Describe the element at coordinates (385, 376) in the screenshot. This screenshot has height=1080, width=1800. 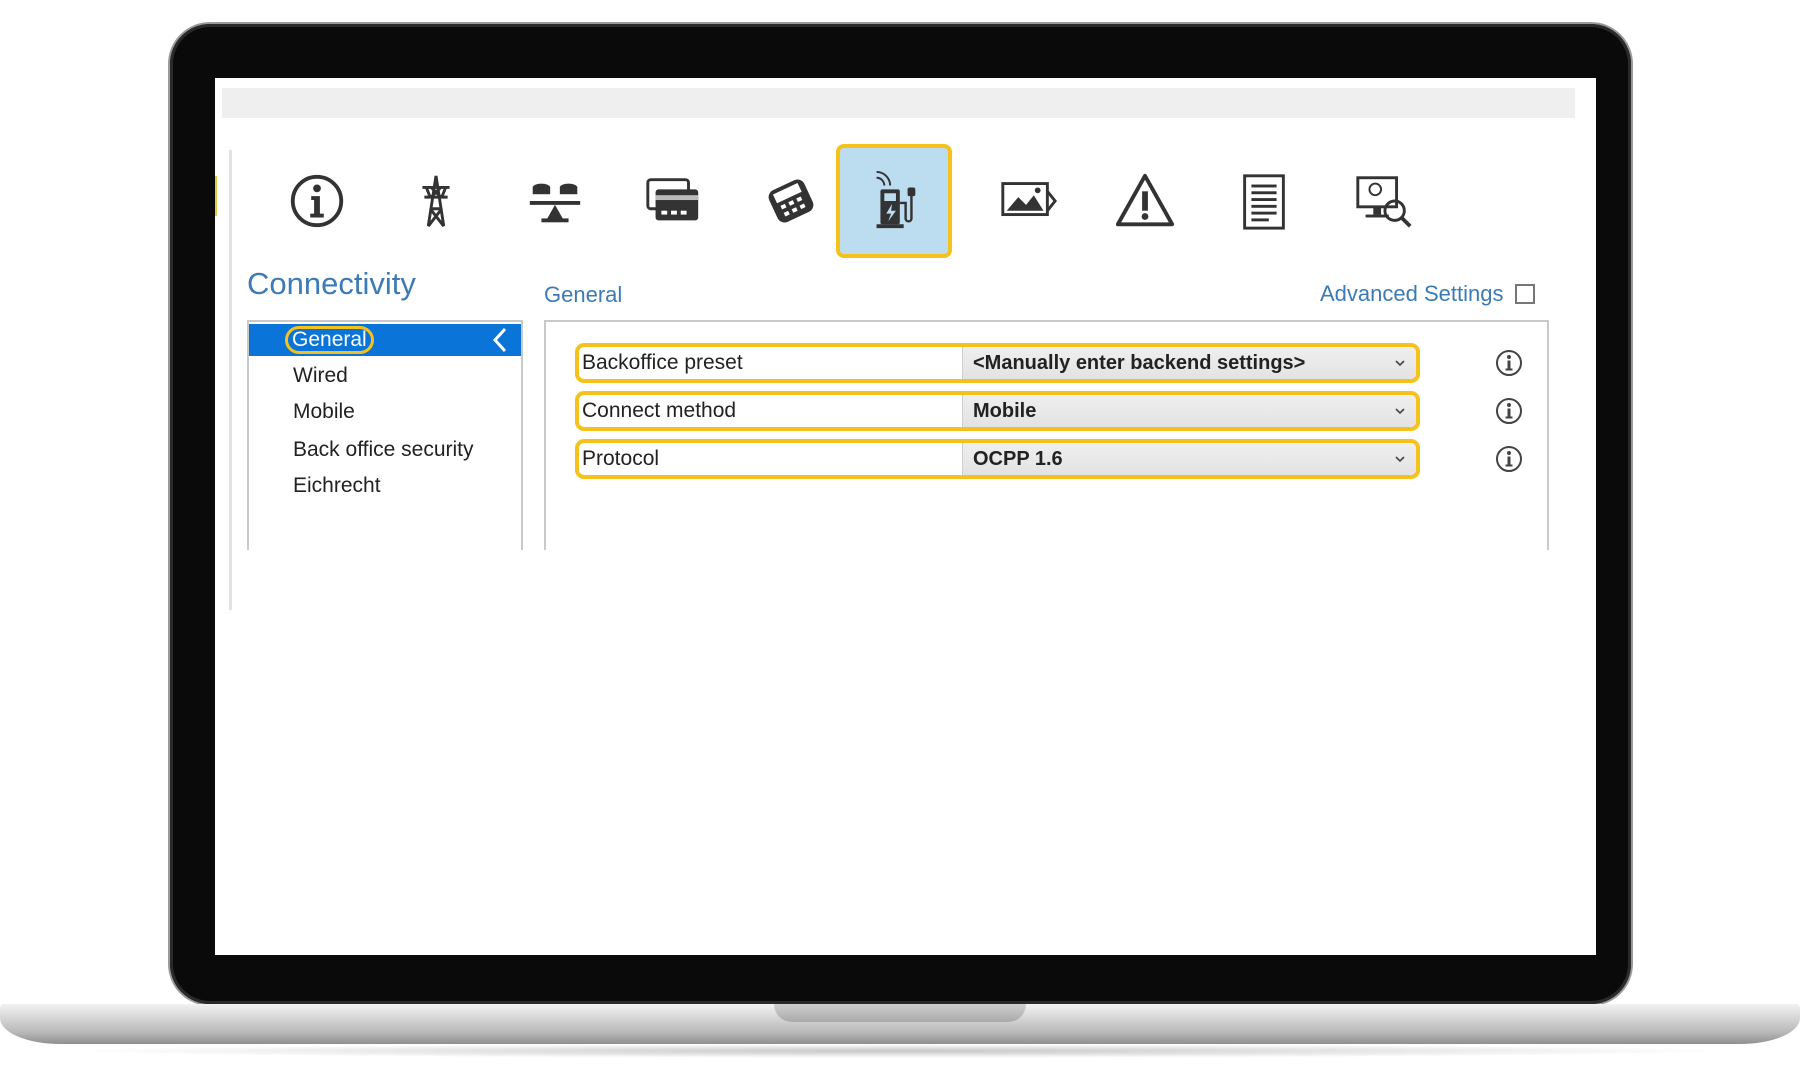
I see `nav-item-wired: Wired` at that location.